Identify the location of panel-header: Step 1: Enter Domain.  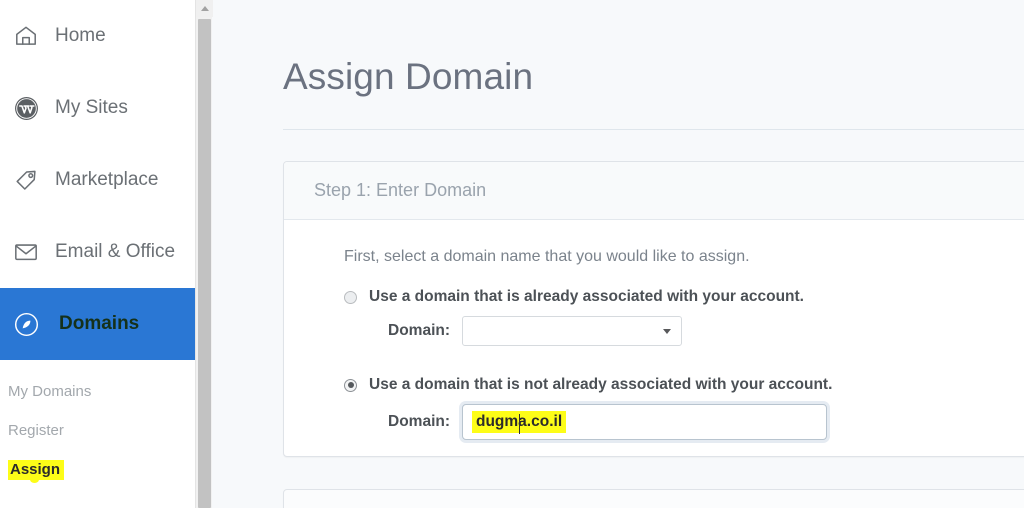
(654, 191).